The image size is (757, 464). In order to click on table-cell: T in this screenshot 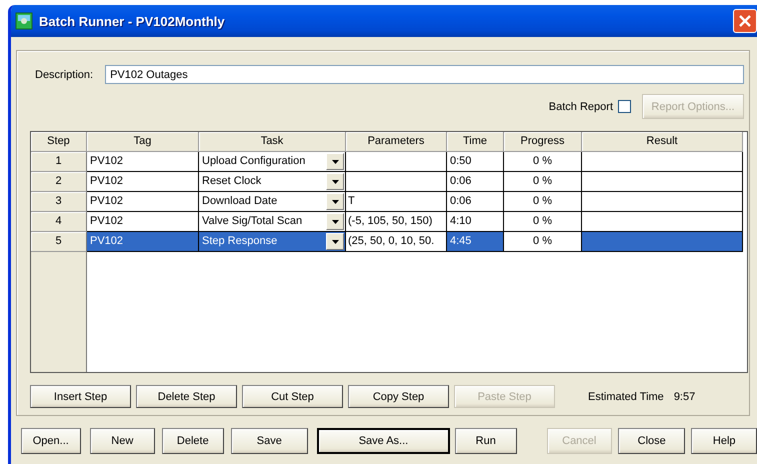, I will do `click(396, 202)`.